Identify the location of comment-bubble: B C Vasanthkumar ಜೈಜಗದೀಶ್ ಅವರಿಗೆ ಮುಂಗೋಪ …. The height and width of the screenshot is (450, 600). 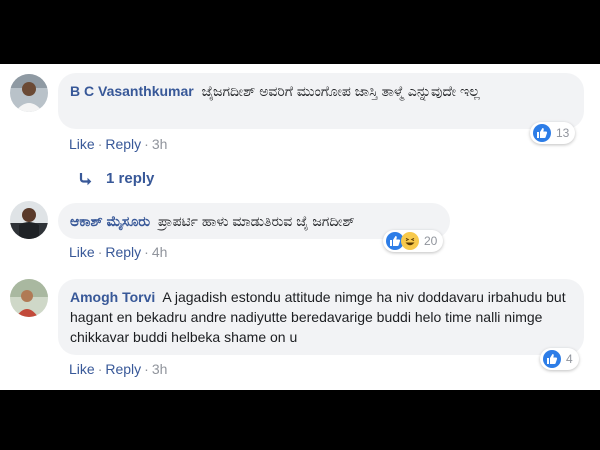
(321, 101).